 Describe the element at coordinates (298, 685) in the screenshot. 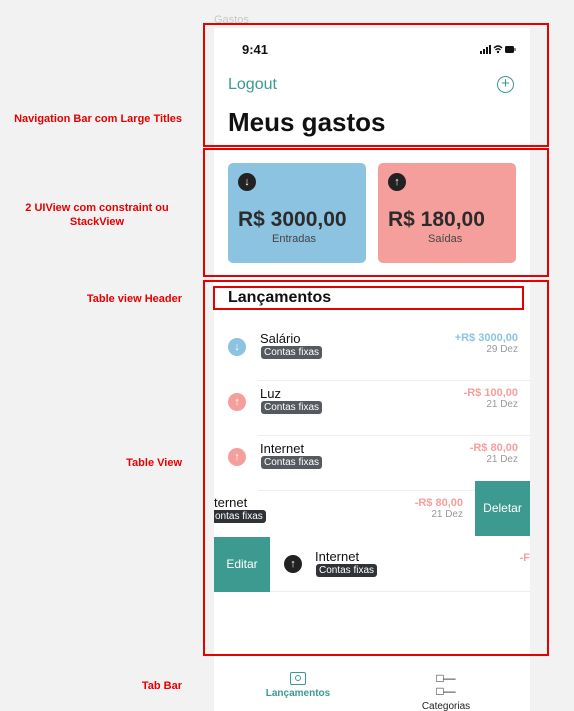

I see `tab-lancamentos: Lançamentos` at that location.